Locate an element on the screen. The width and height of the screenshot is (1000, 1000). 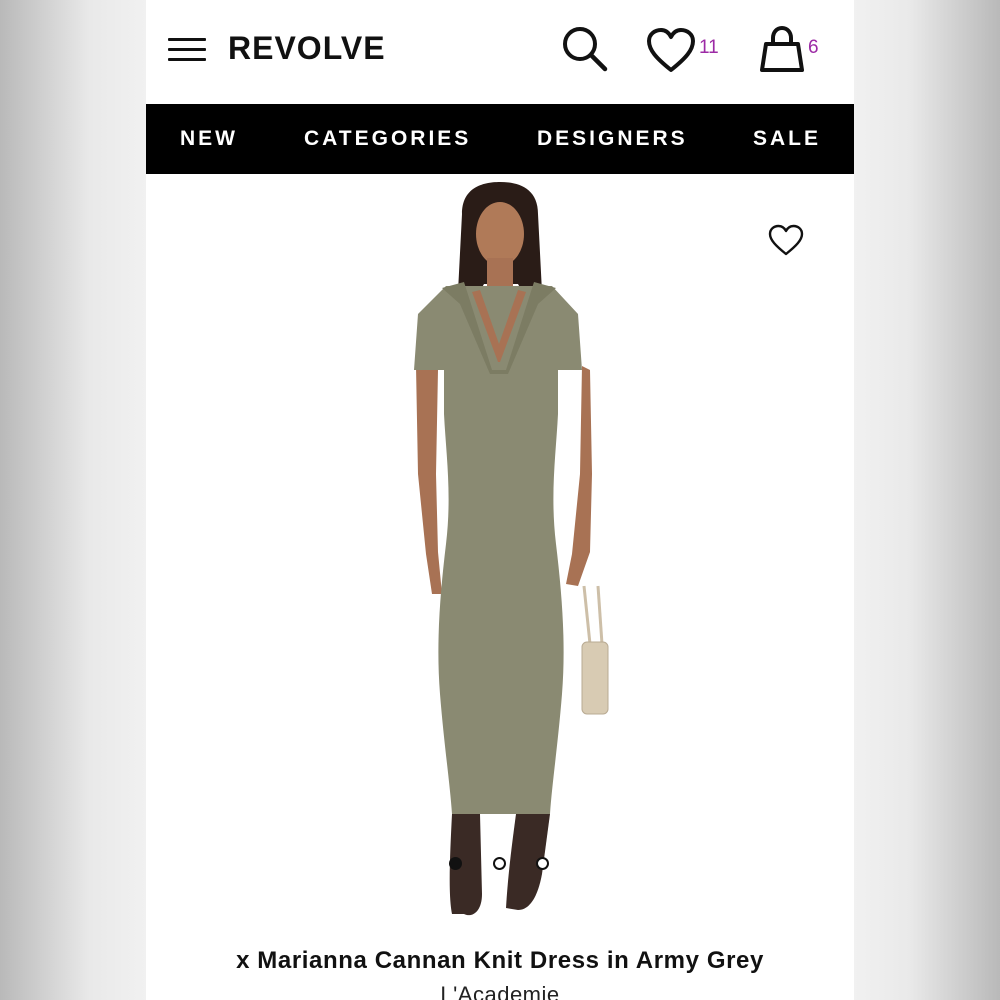
wishlist-count: 11 is located at coordinates (709, 47).